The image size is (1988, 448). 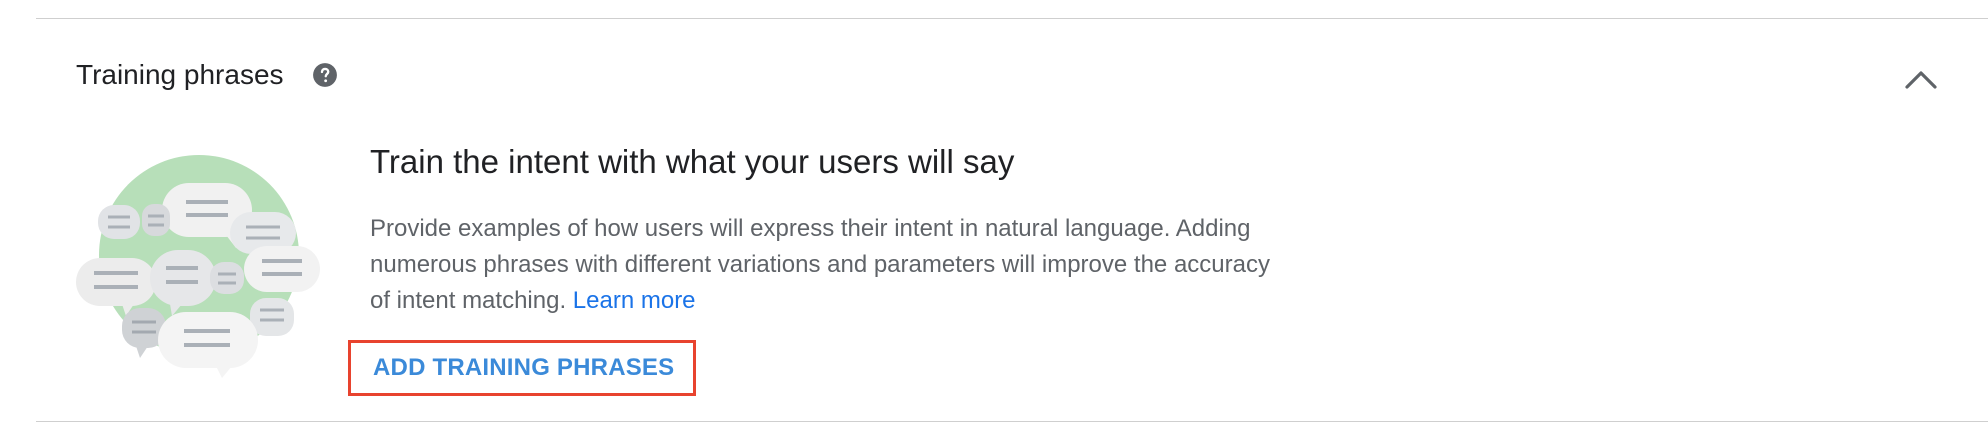 What do you see at coordinates (1921, 79) in the screenshot?
I see `chevron-up-icon` at bounding box center [1921, 79].